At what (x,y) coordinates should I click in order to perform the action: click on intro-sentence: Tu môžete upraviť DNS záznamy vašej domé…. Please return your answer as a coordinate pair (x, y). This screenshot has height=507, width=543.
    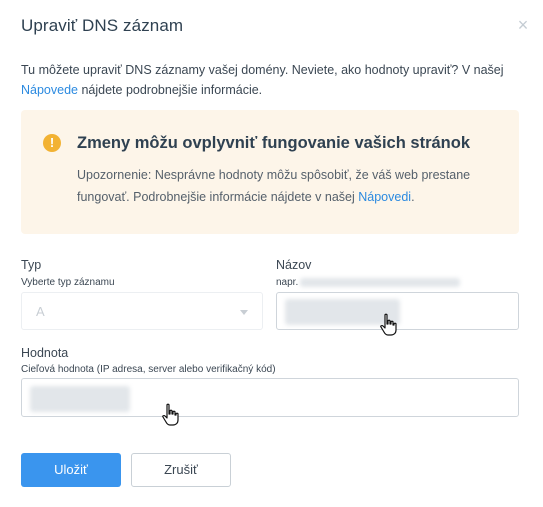
    Looking at the image, I should click on (262, 70).